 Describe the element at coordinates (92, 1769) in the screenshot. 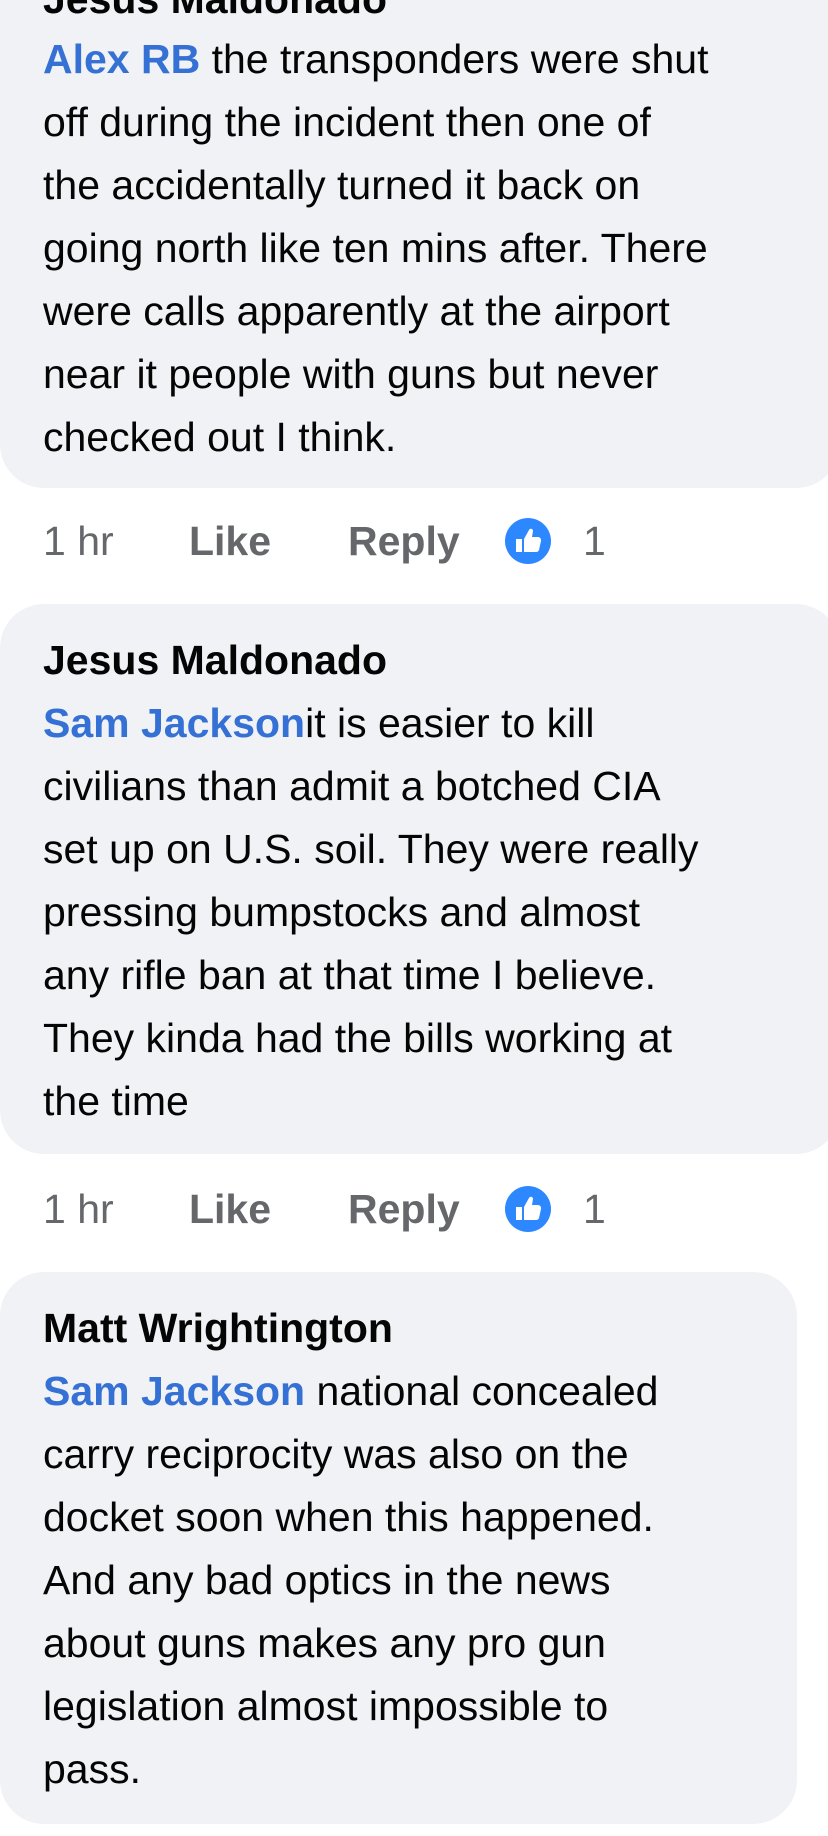

I see `comment-line: pass.` at that location.